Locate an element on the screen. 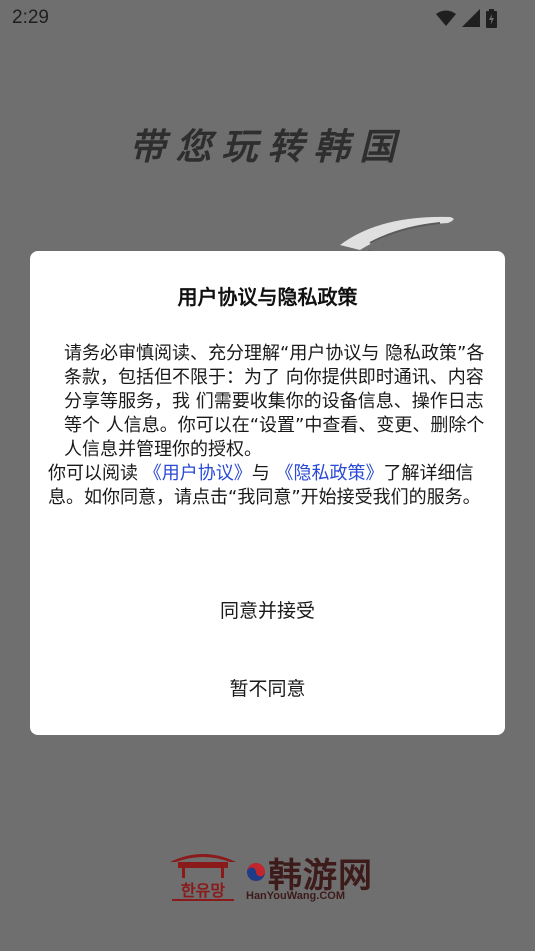 This screenshot has height=951, width=535. brand-korean-text: 한유망 is located at coordinates (203, 890).